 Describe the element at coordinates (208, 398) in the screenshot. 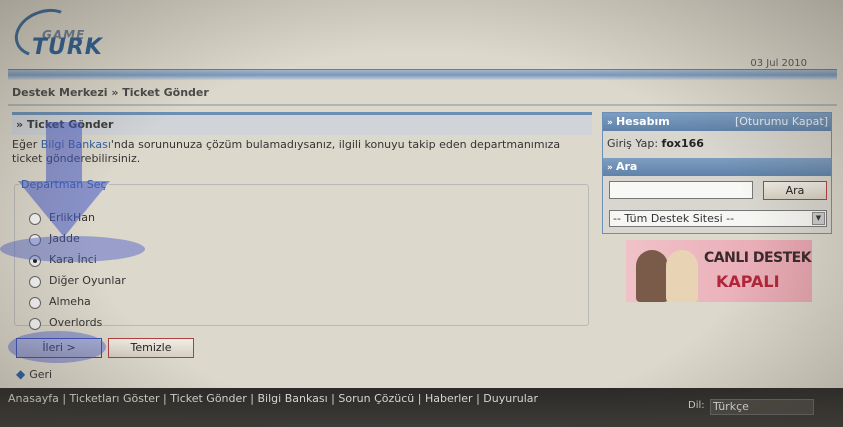

I see `footer-link: Ticket Gönder` at that location.